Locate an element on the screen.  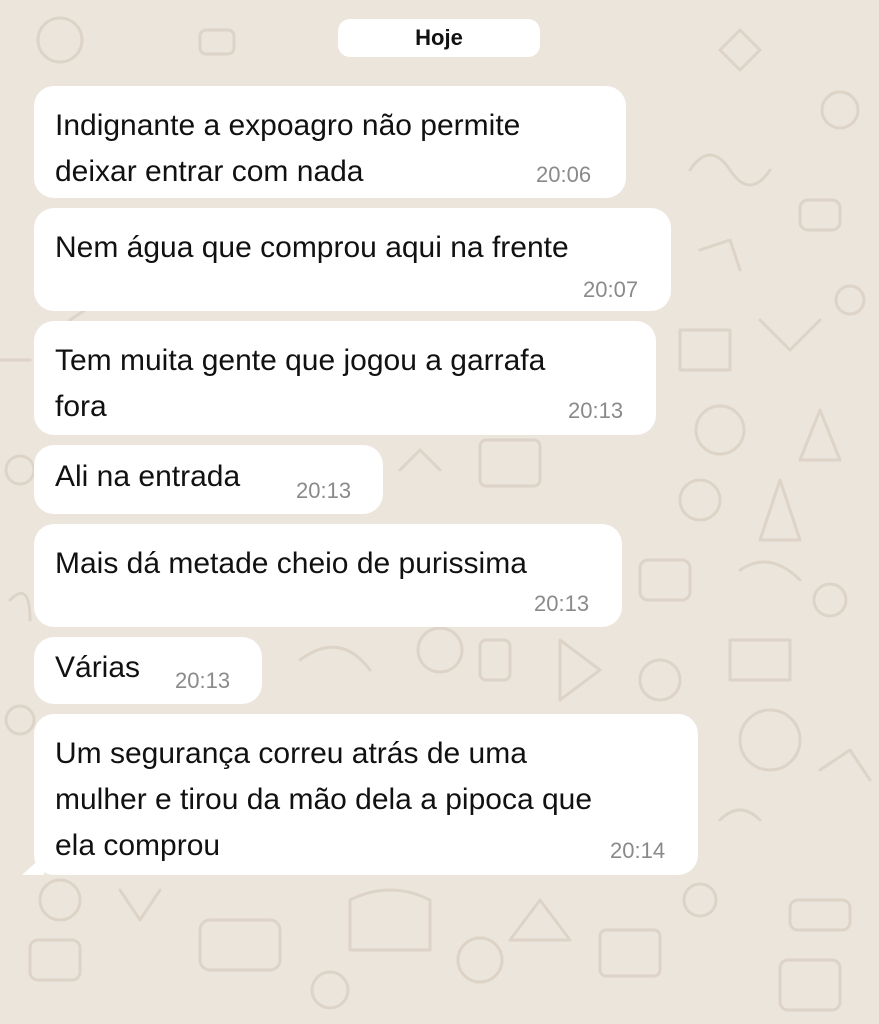
message-bubble: Mais dá metade cheio de purissima 20:13 is located at coordinates (328, 575).